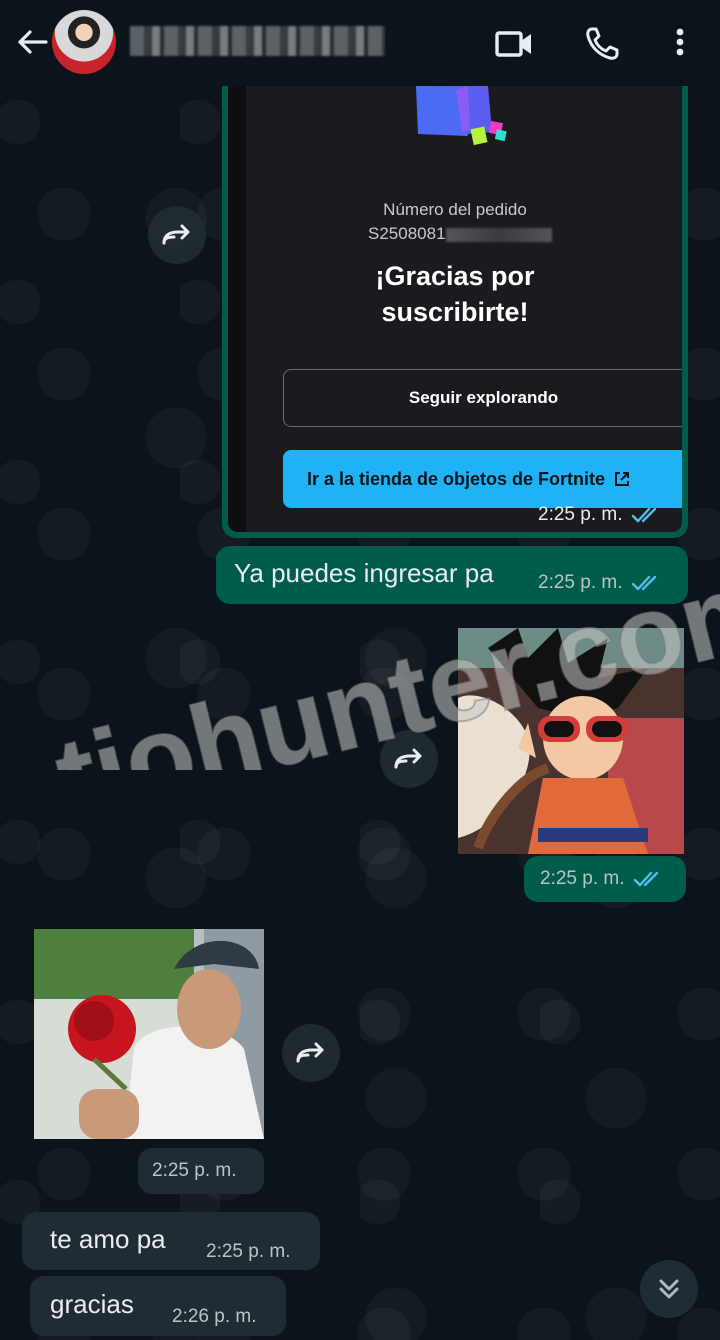 The width and height of the screenshot is (720, 1340). I want to click on message-bubble-outgoing: Ya puedes ingresar pa 2:25 p. m., so click(452, 575).